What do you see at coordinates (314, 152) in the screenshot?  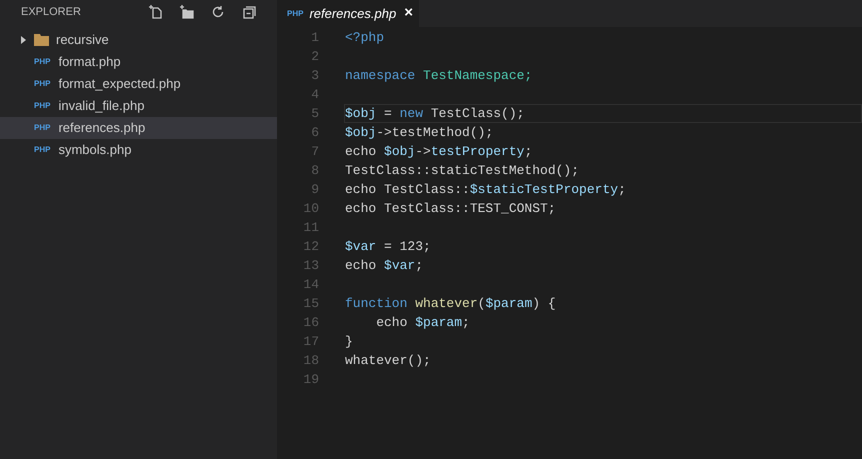 I see `line-number: 7` at bounding box center [314, 152].